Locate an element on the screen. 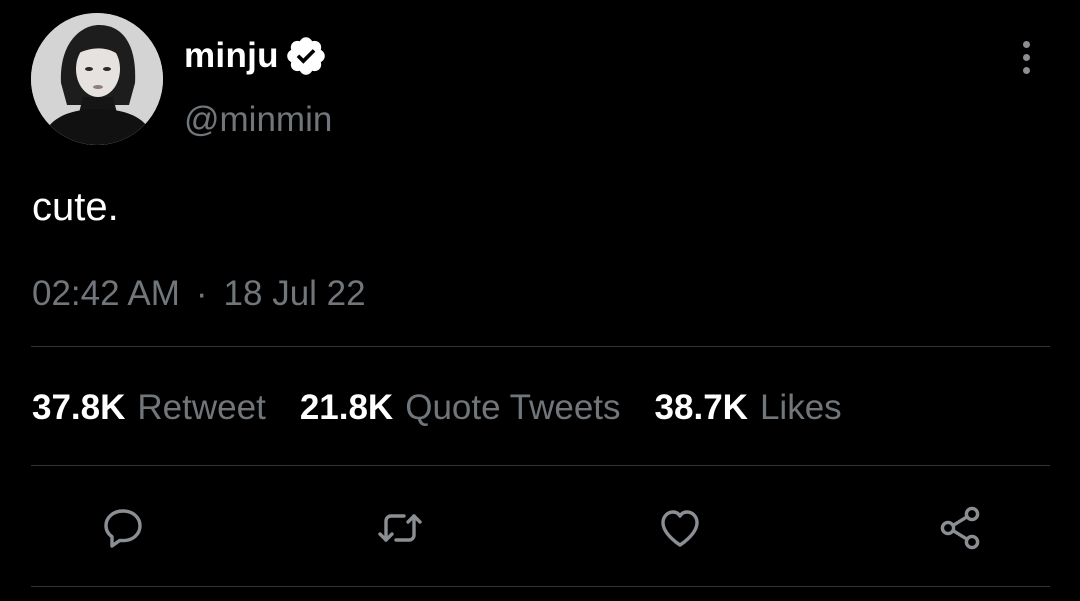 Image resolution: width=1080 pixels, height=601 pixels. verified-badge-icon is located at coordinates (306, 56).